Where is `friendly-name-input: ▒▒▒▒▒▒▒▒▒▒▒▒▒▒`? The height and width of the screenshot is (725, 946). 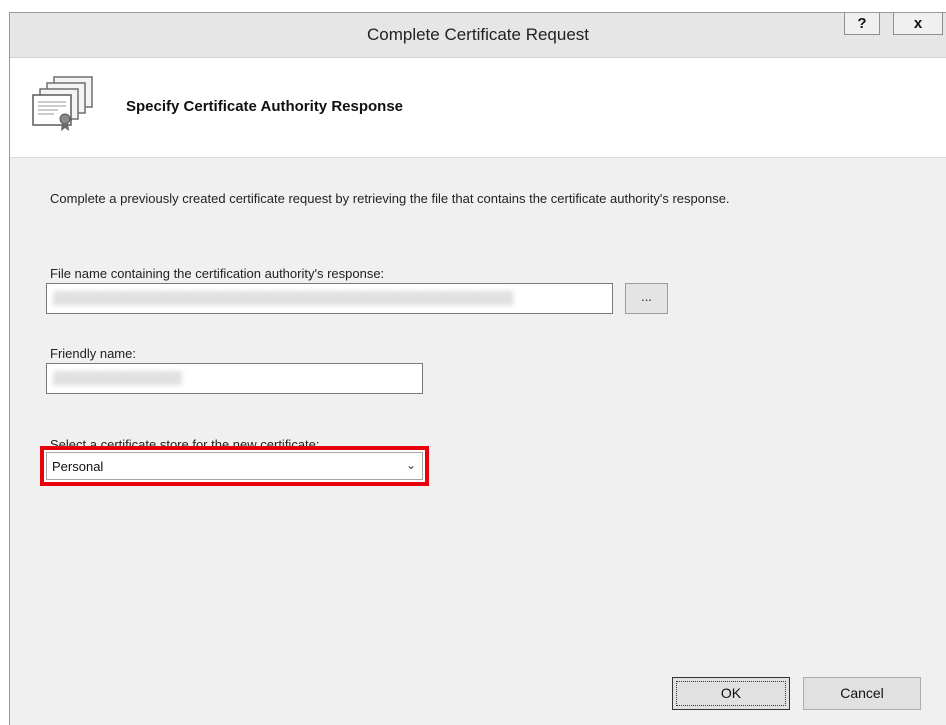 friendly-name-input: ▒▒▒▒▒▒▒▒▒▒▒▒▒▒ is located at coordinates (234, 378).